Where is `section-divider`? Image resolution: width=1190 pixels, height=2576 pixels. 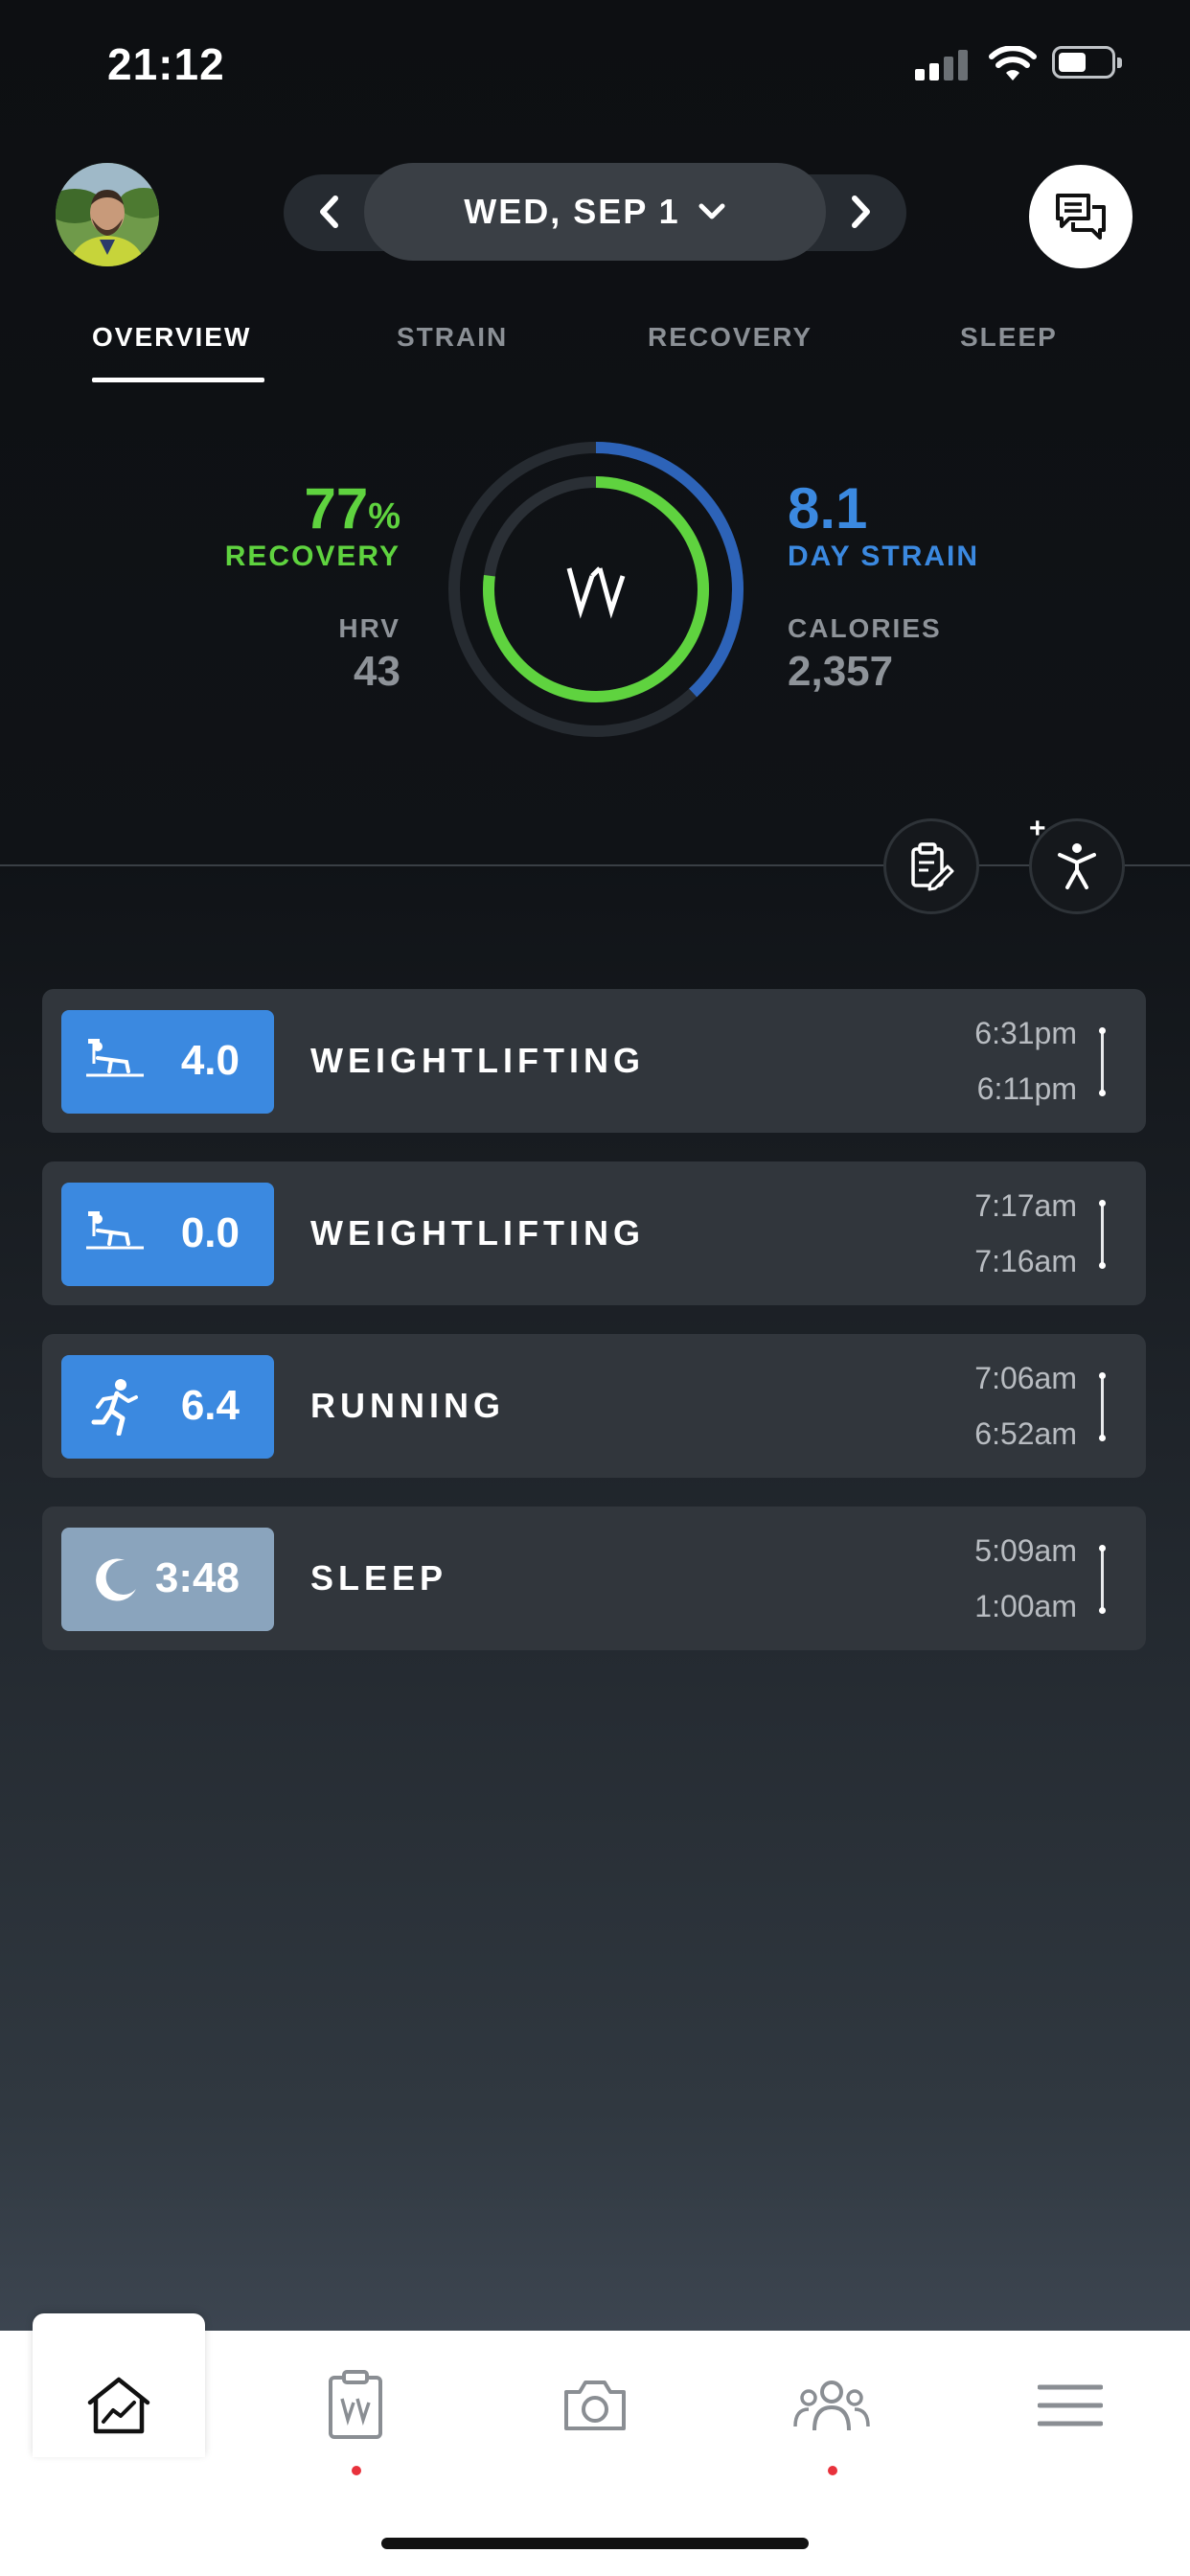
section-divider is located at coordinates (595, 865).